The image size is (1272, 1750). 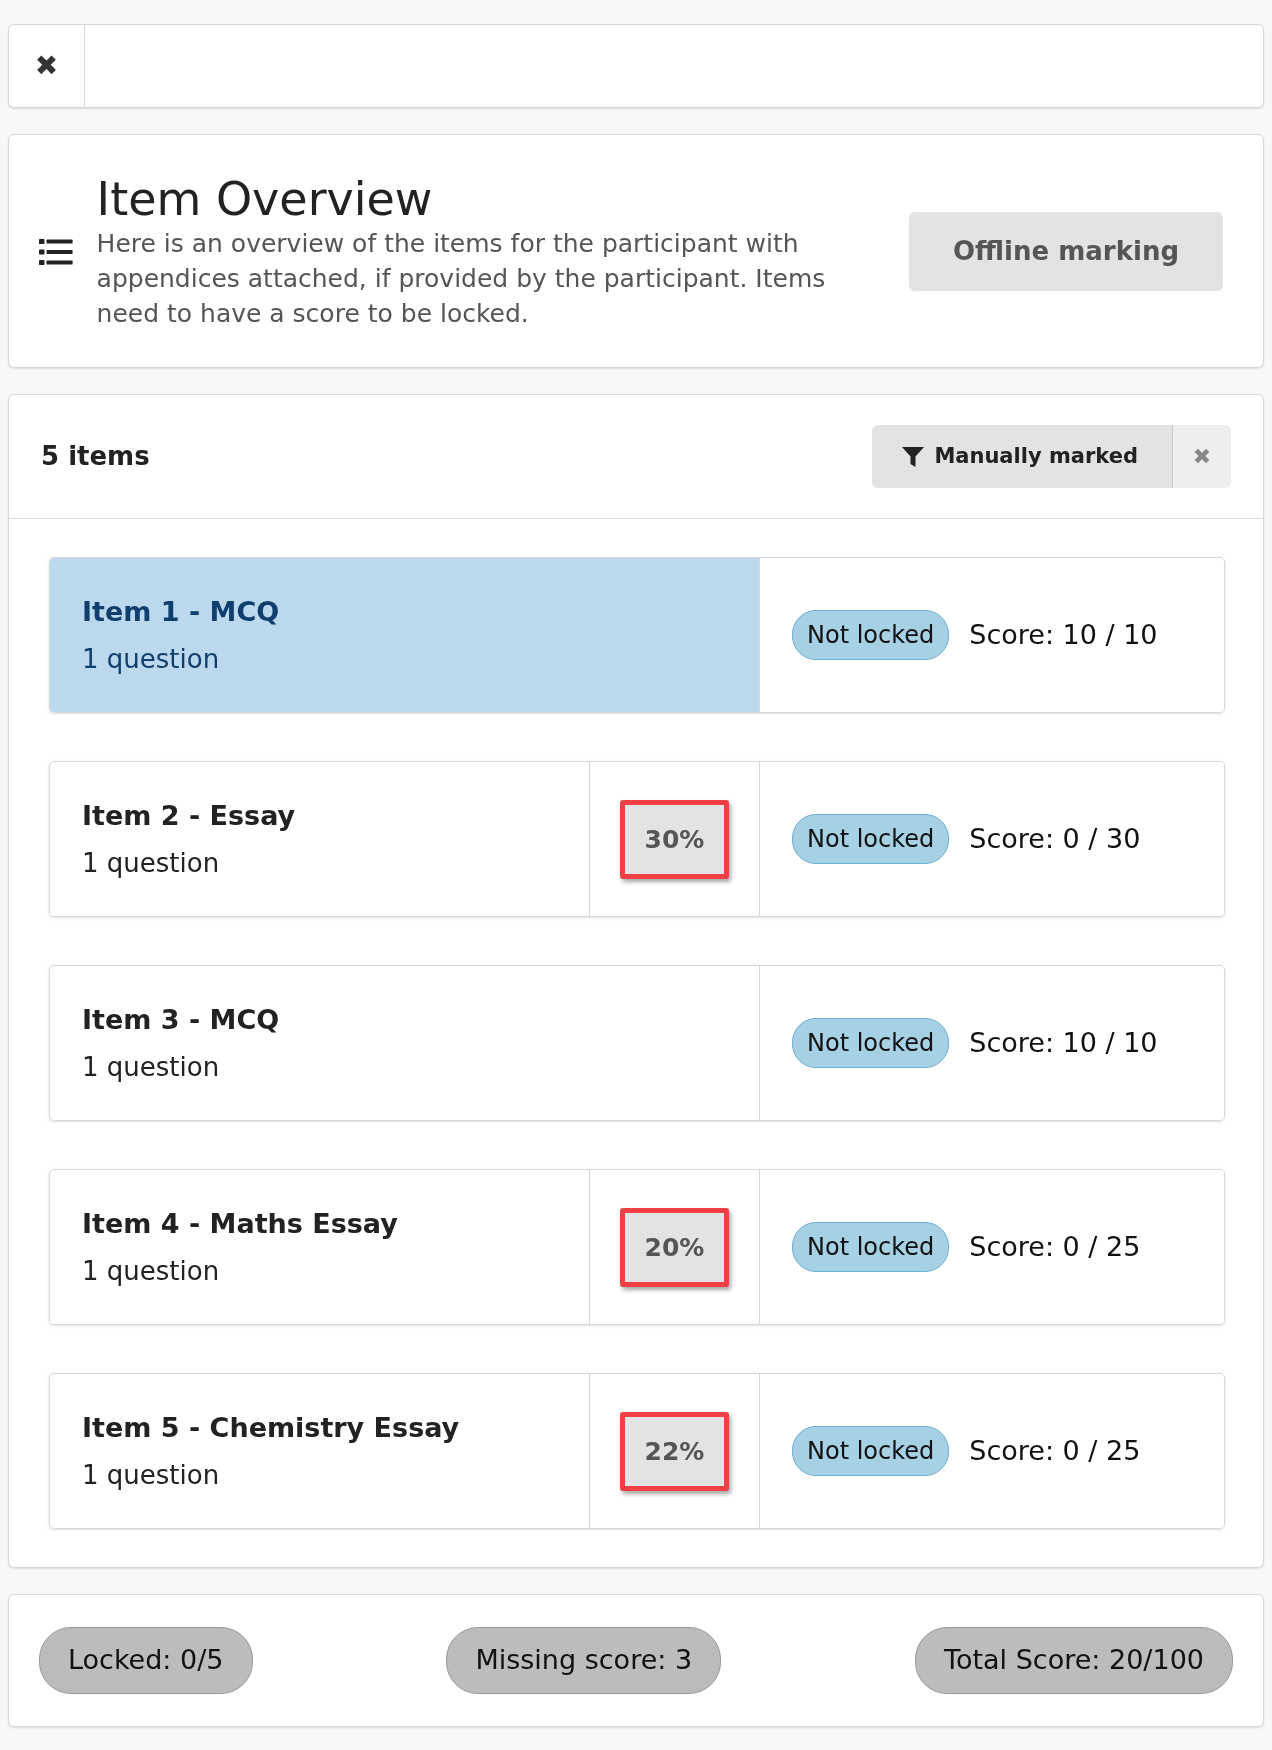 I want to click on locked-count: Locked: 0/5, so click(x=146, y=1660).